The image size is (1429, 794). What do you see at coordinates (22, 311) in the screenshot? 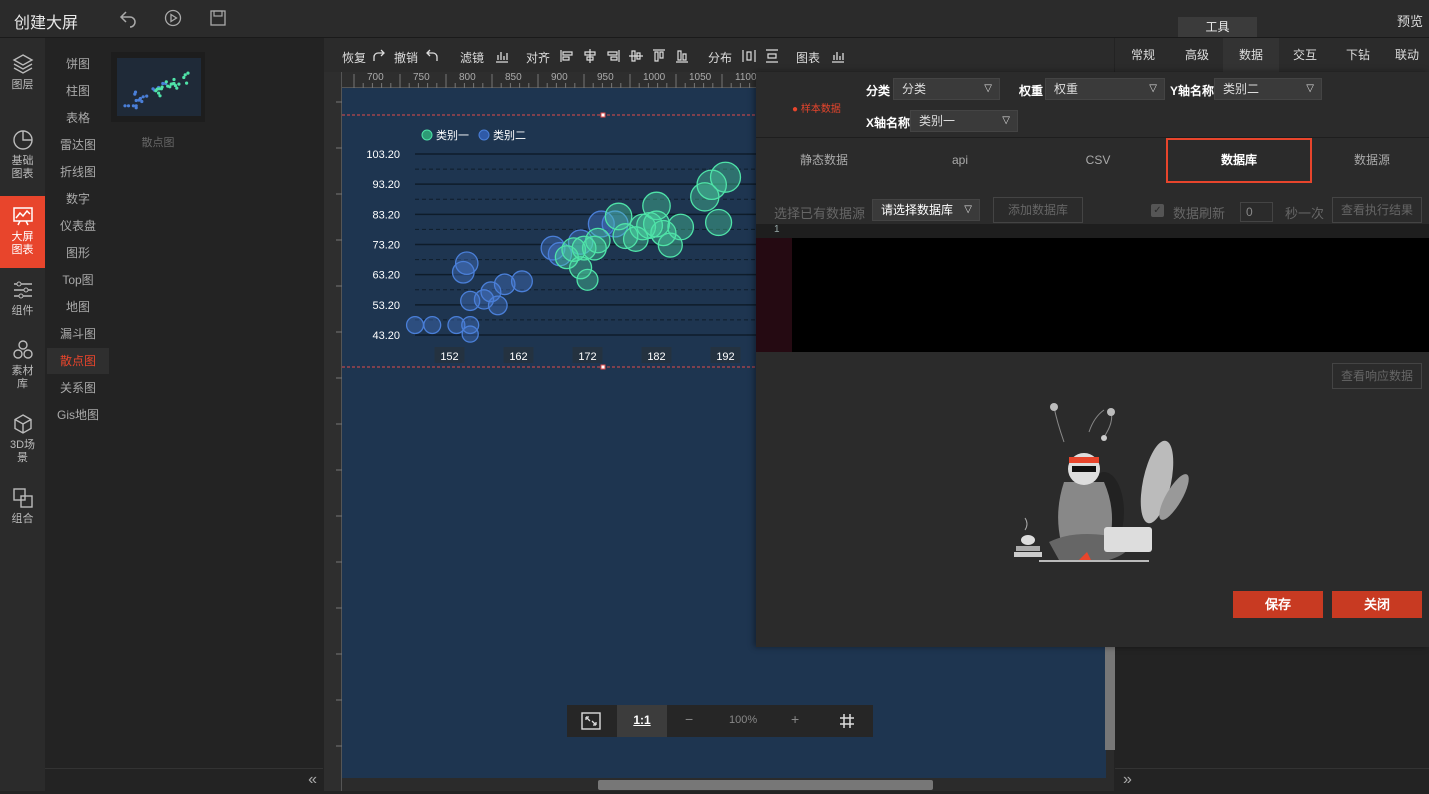
I see `nav-item-label: 组件` at bounding box center [22, 311].